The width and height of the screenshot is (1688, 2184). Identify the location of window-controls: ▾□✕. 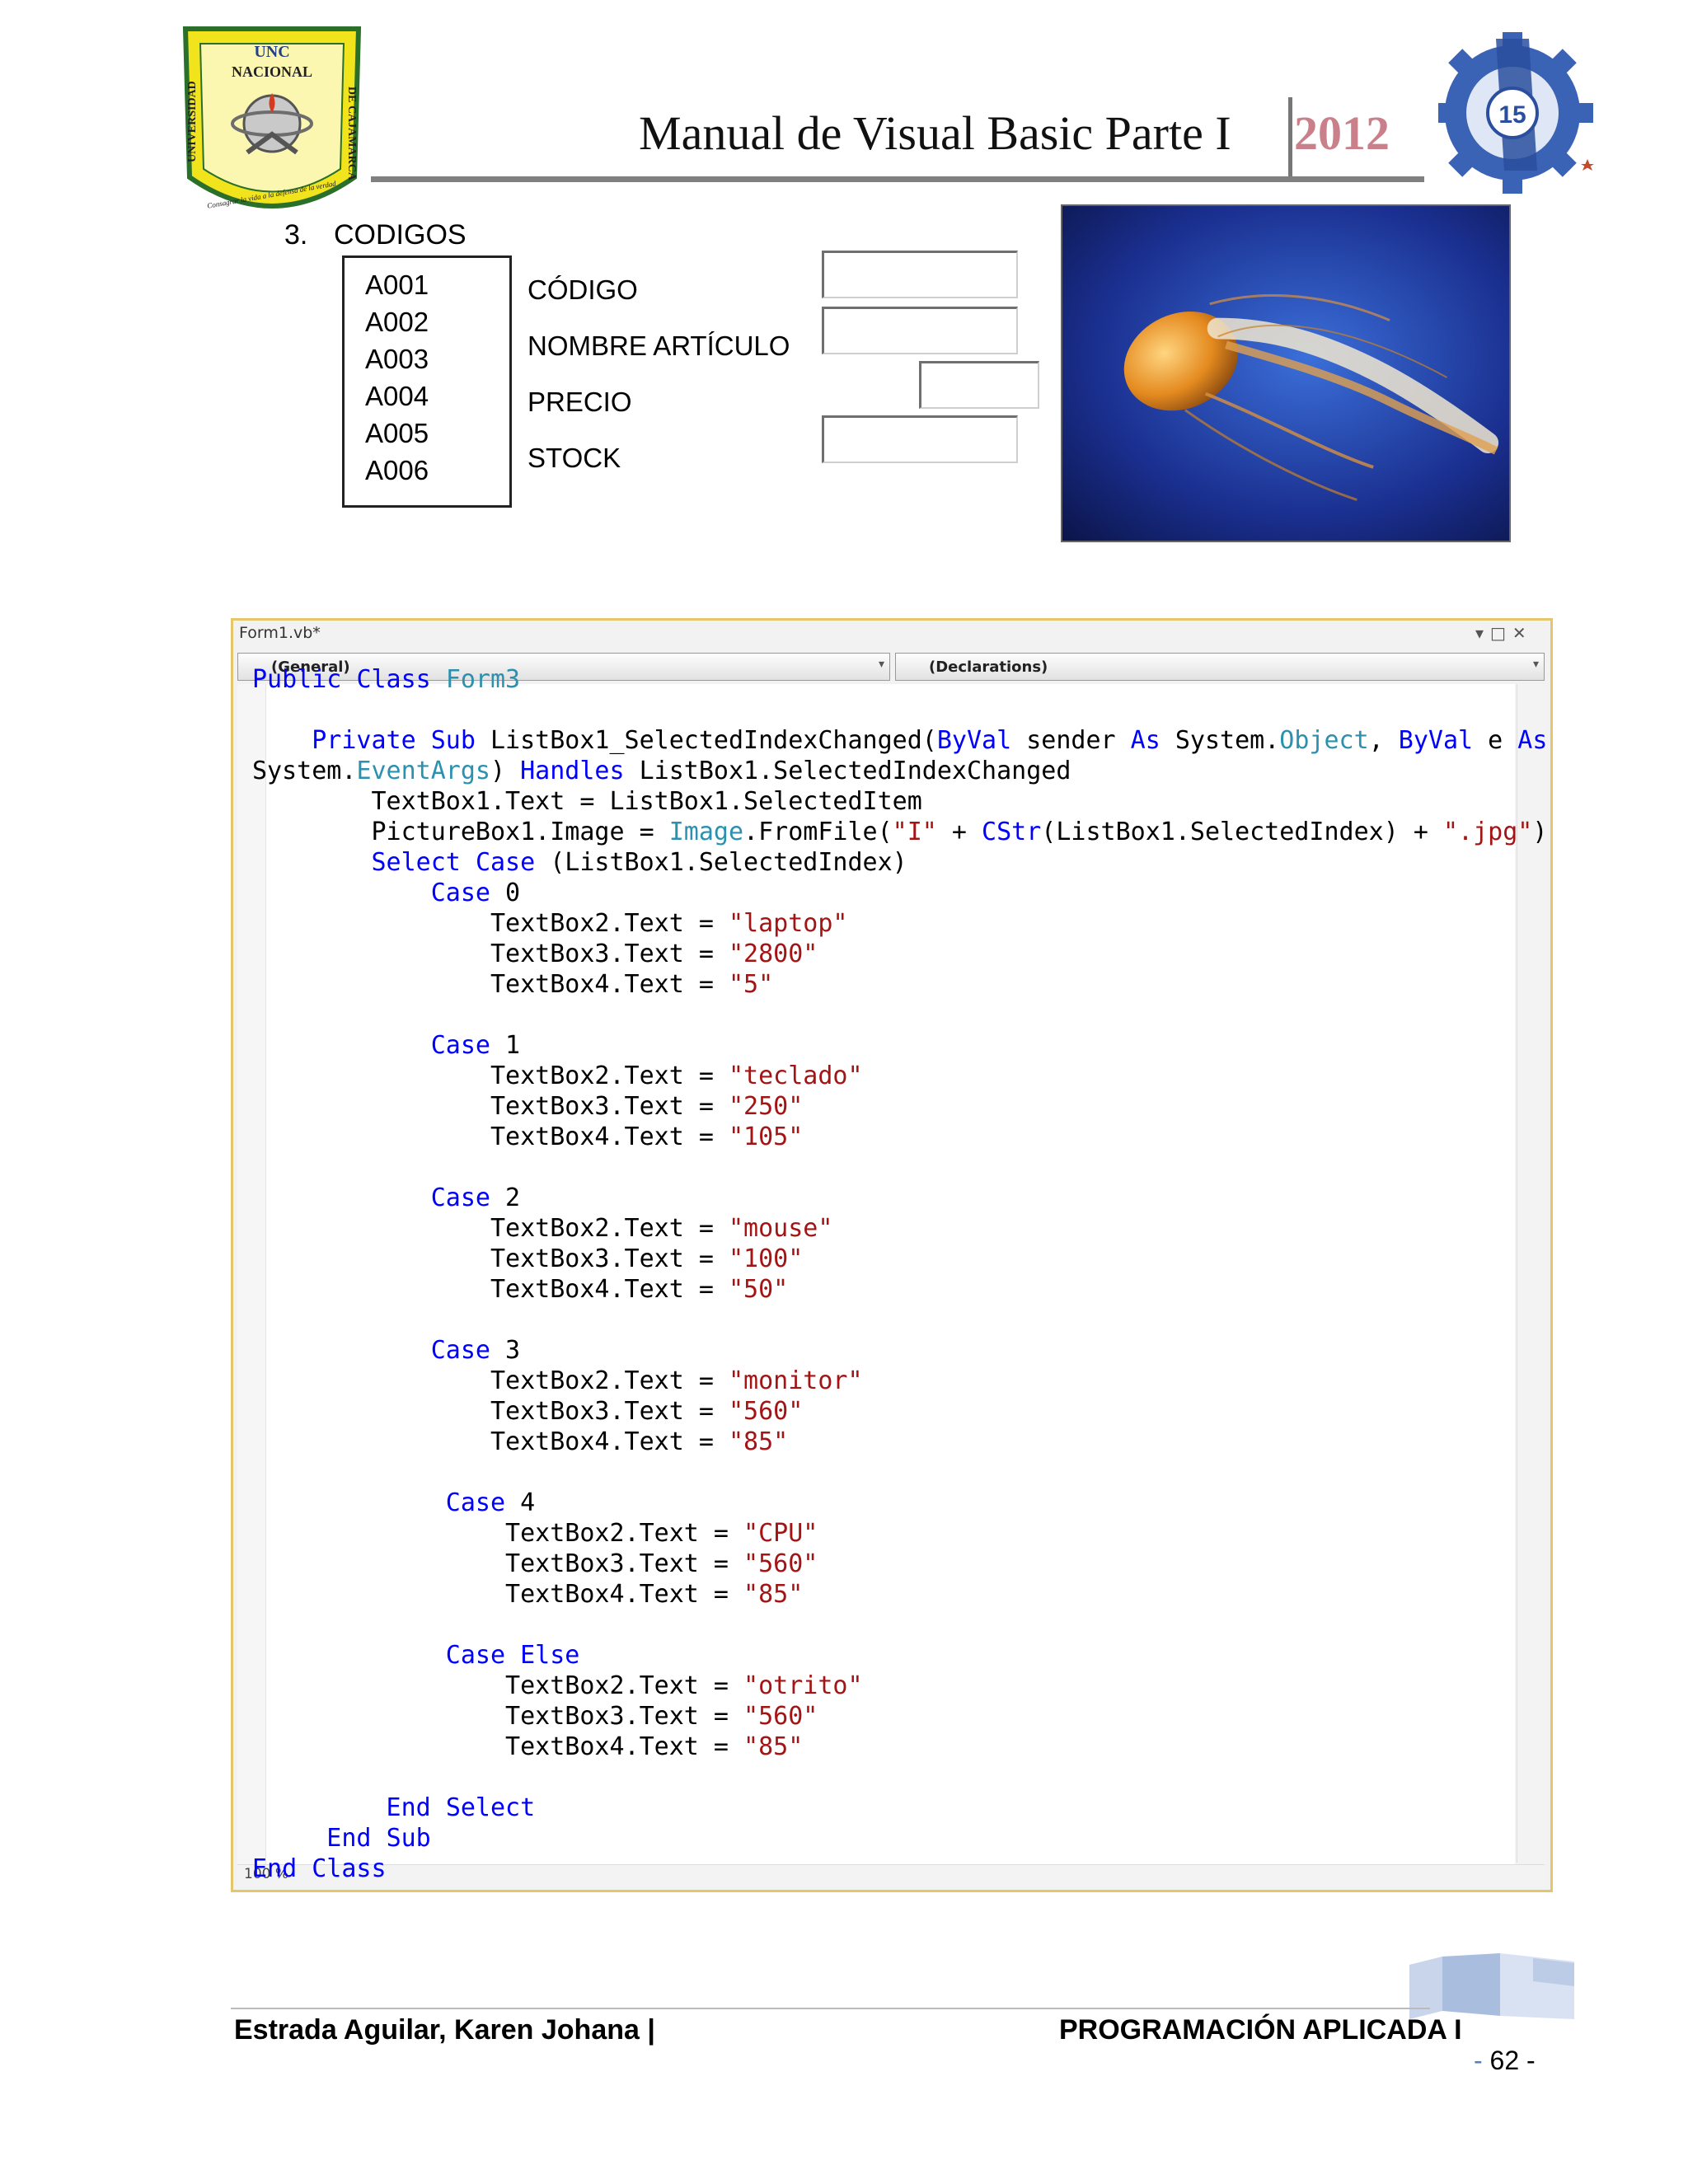
(1504, 633).